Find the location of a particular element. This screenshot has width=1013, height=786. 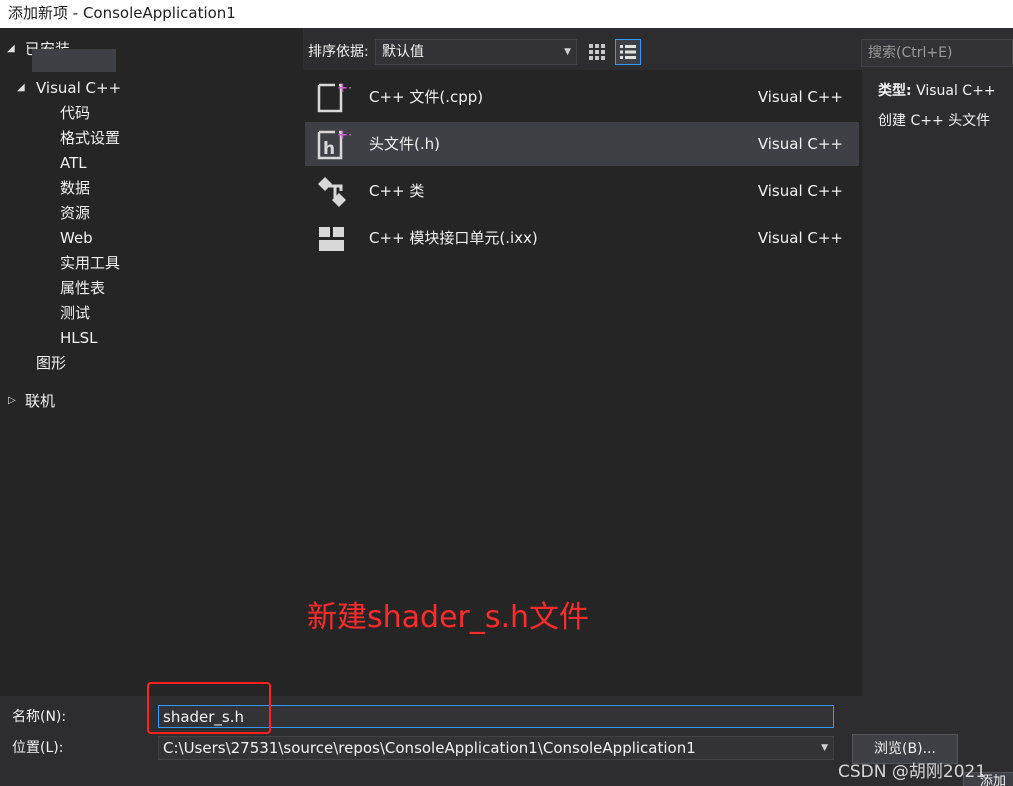

list-view-button is located at coordinates (628, 52).